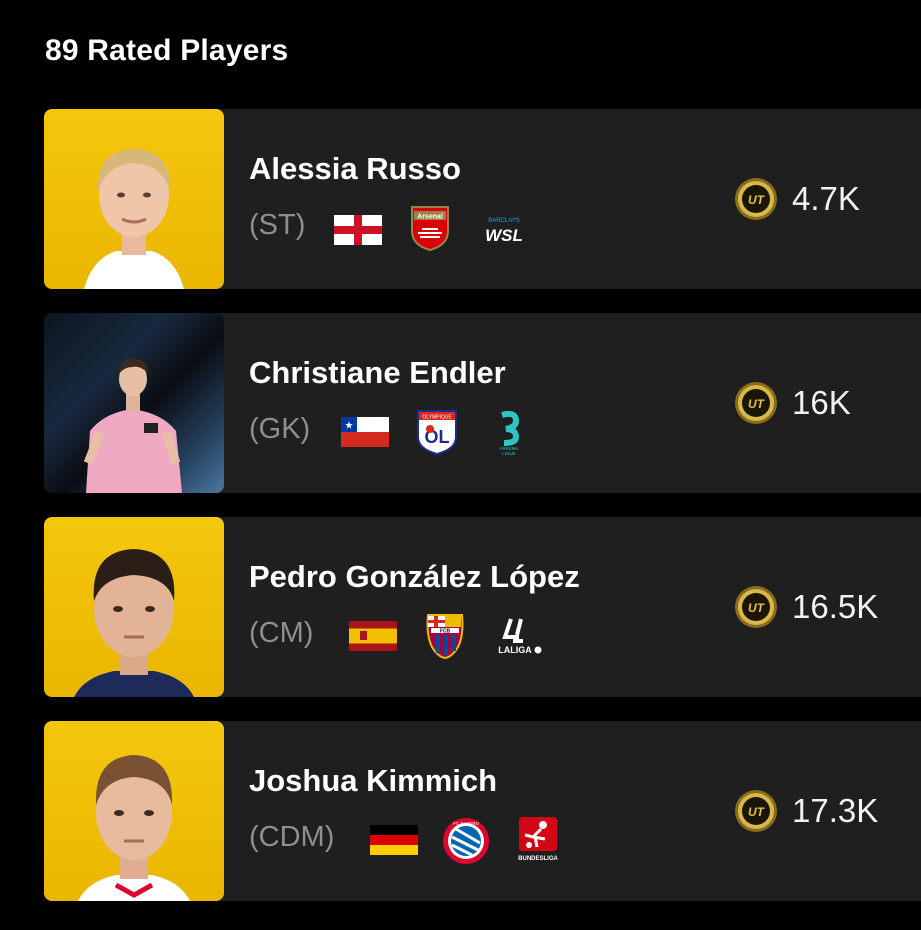  I want to click on price-display: UT 16.5K, so click(806, 607).